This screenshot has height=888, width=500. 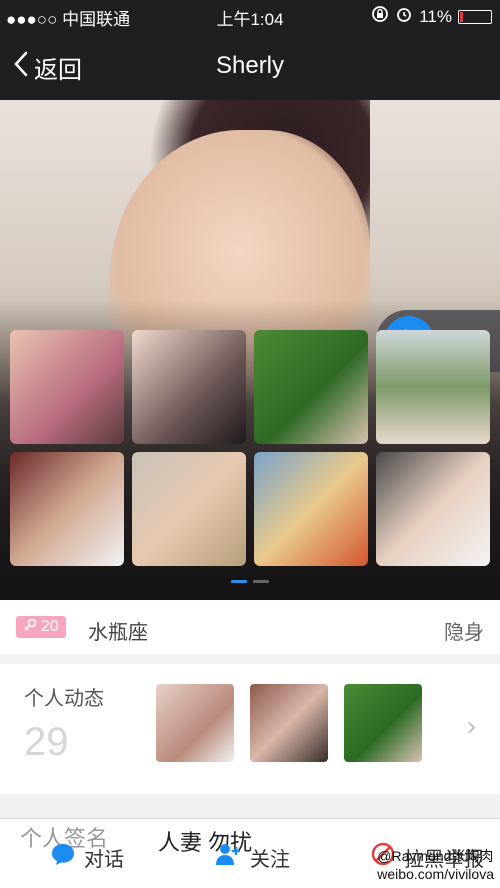 I want to click on moments-row: 个人动态 29 ›, so click(x=250, y=729).